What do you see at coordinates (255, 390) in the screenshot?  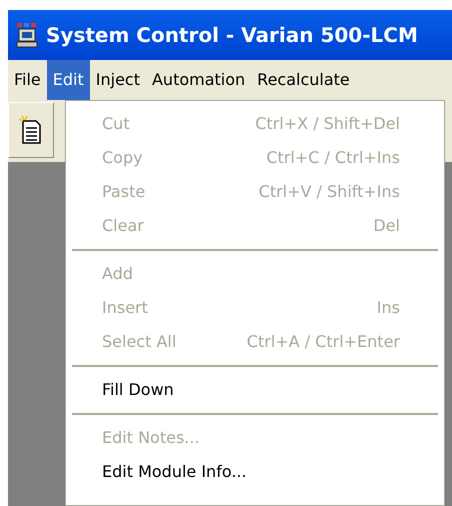 I see `menu-option: Fill Down` at bounding box center [255, 390].